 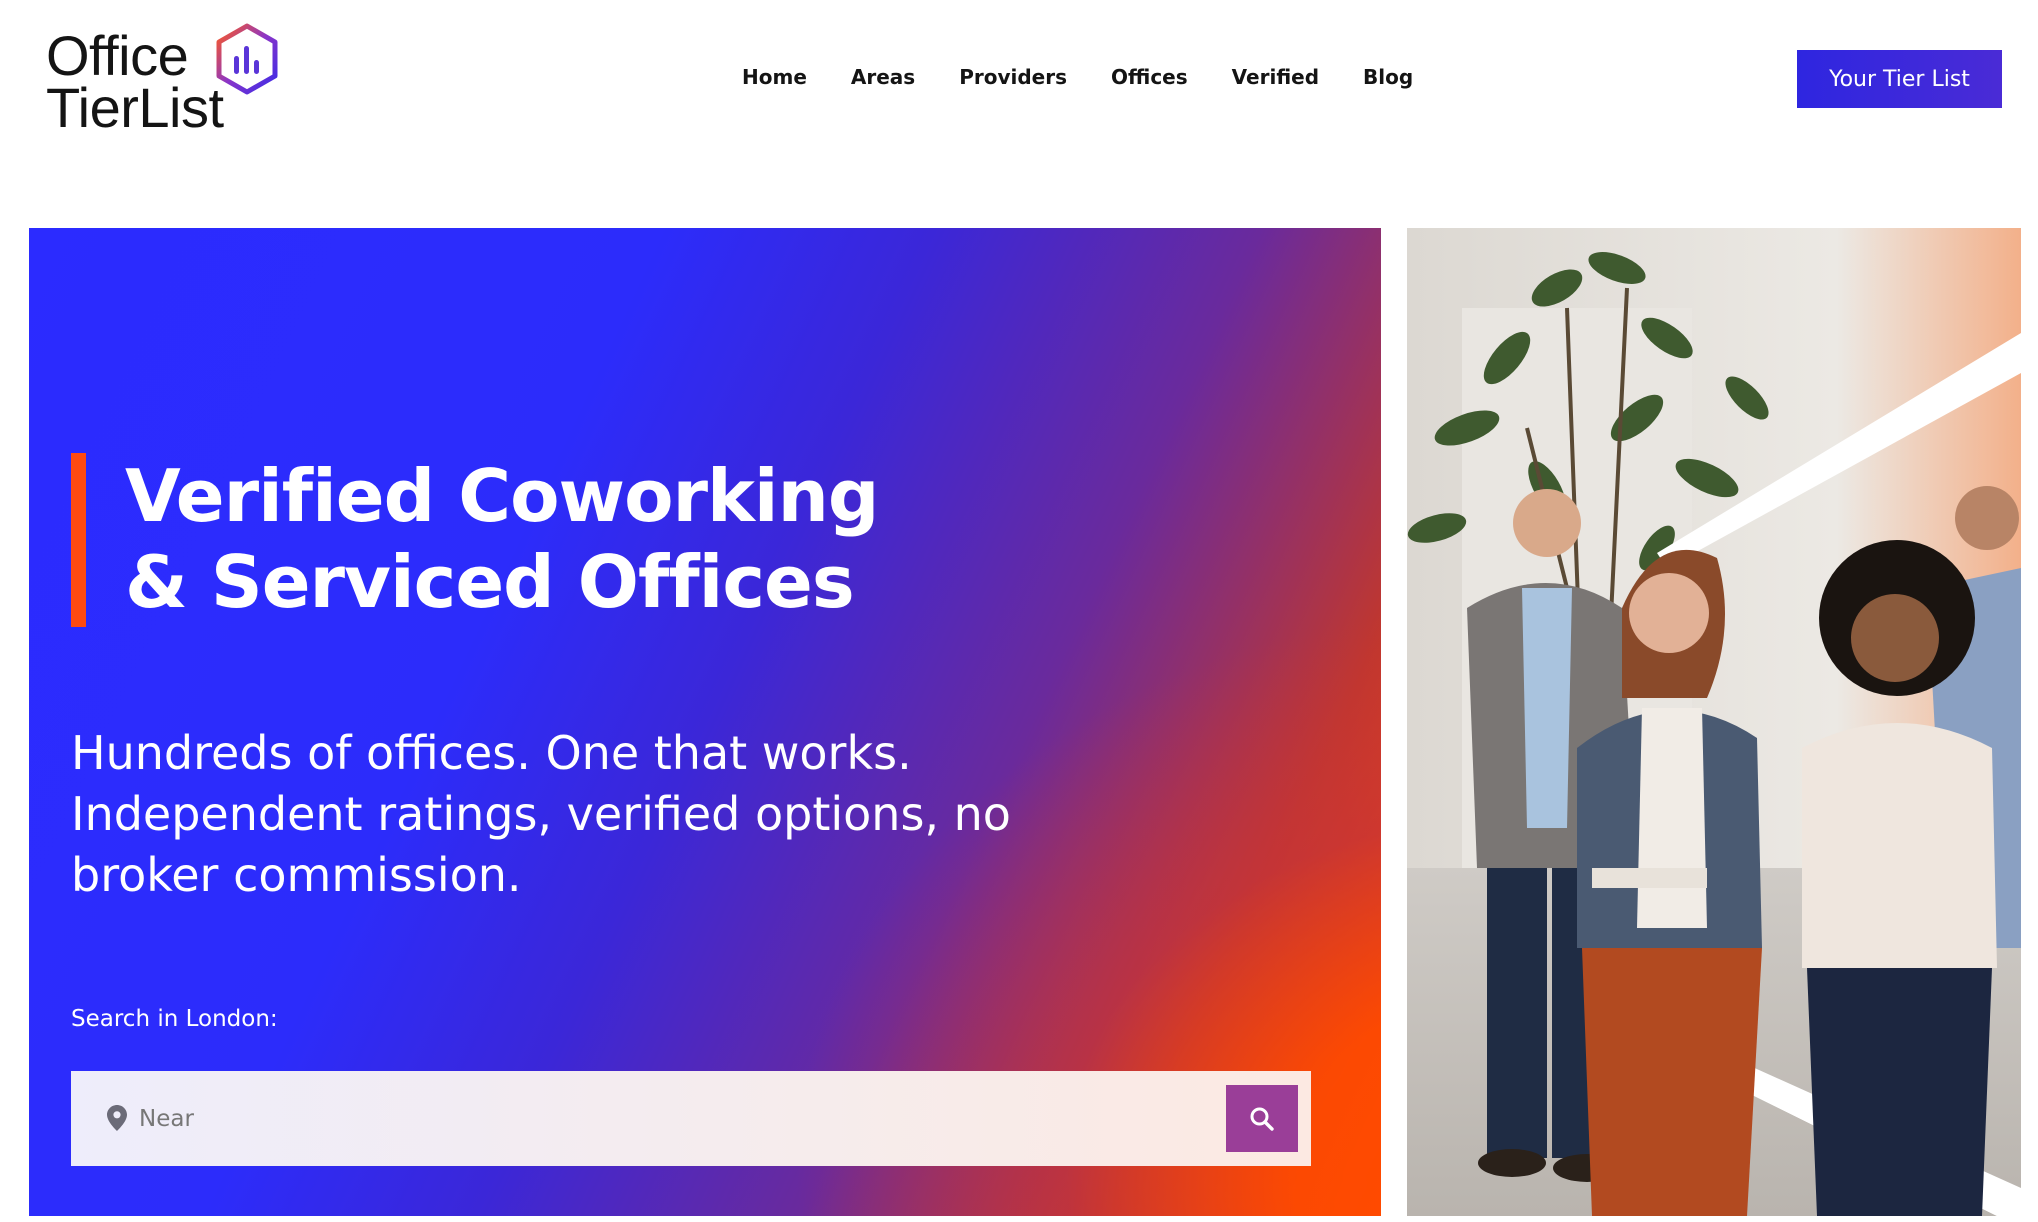 I want to click on search-input, so click(x=639, y=1119).